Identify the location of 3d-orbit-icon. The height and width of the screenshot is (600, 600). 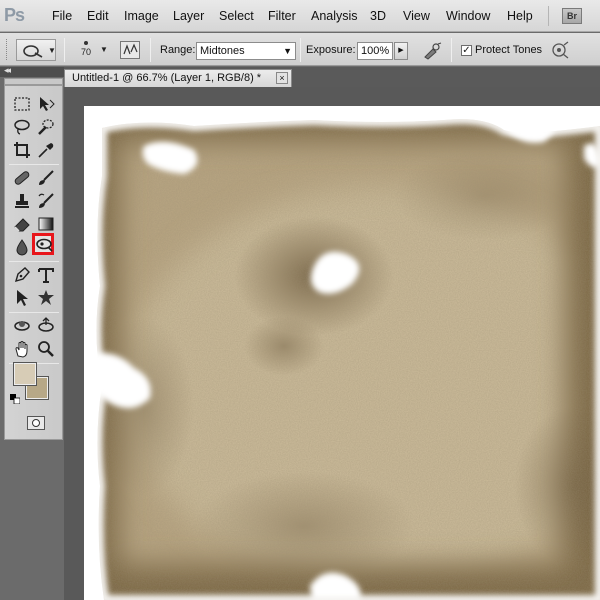
(46, 324).